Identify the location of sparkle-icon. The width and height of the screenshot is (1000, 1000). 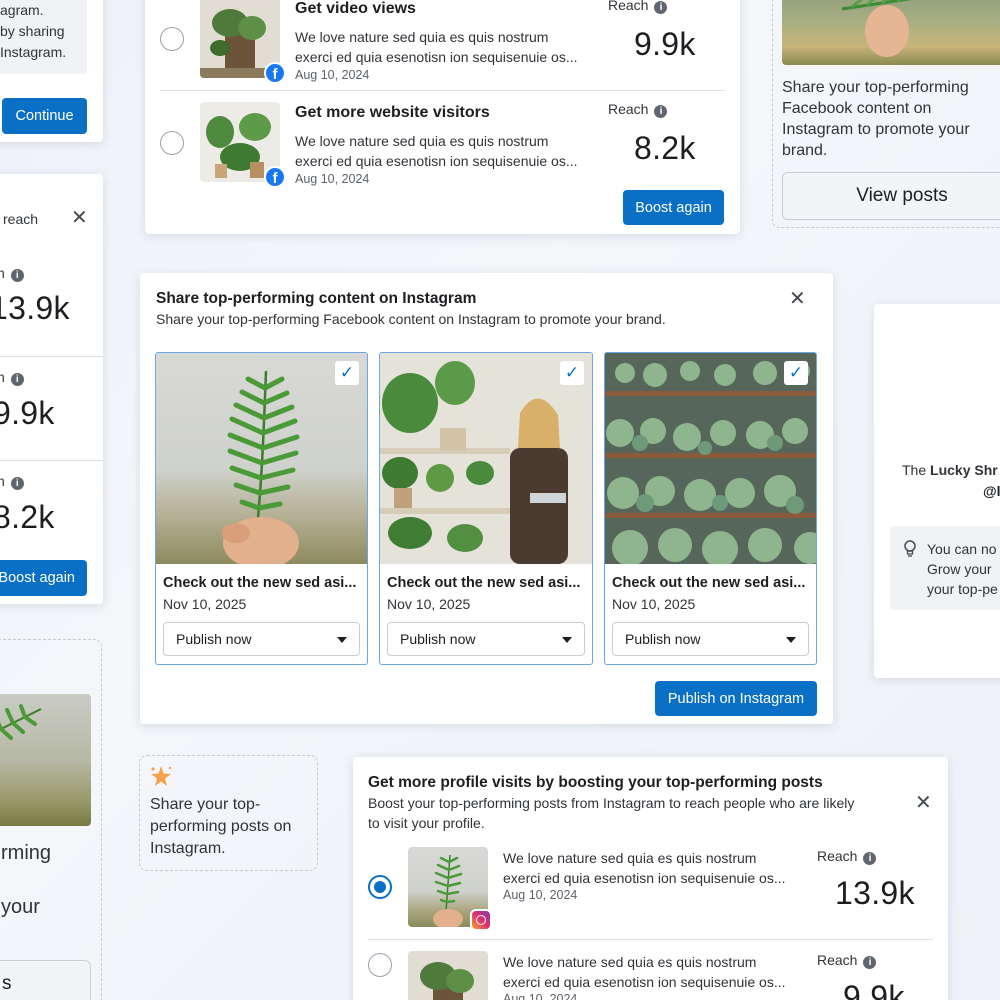
(161, 777).